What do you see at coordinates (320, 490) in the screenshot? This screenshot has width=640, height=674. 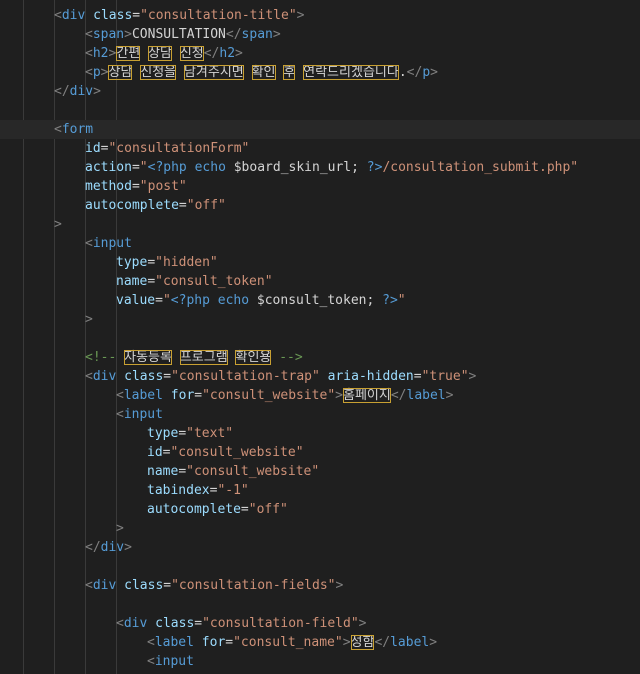 I see `code-line: tabindex="-1"` at bounding box center [320, 490].